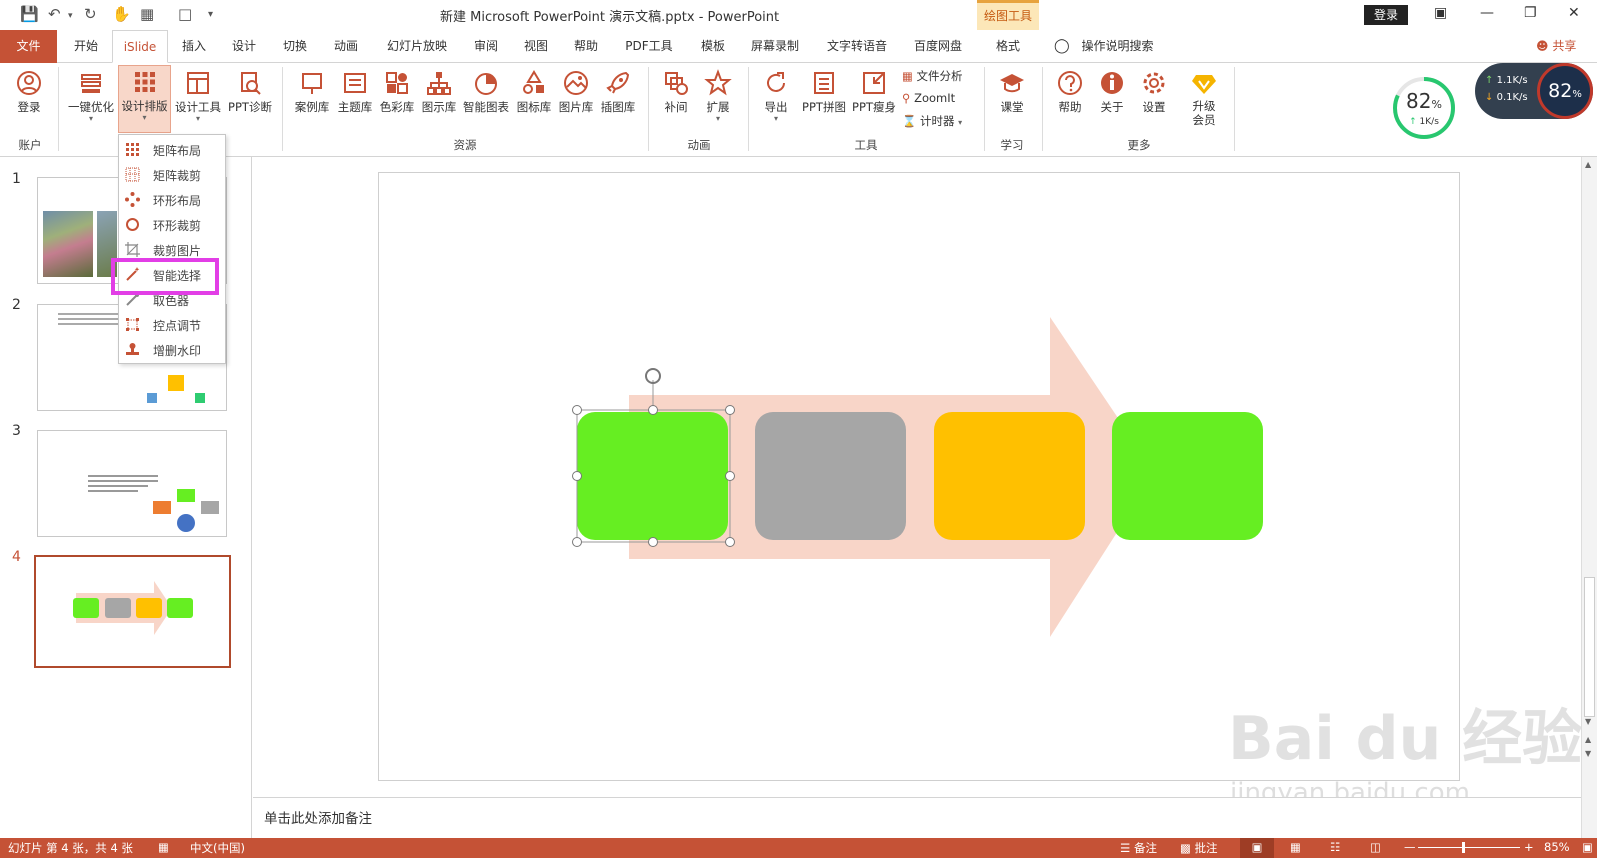 The width and height of the screenshot is (1597, 858). What do you see at coordinates (1529, 847) in the screenshot?
I see `zoom-in-icon: +` at bounding box center [1529, 847].